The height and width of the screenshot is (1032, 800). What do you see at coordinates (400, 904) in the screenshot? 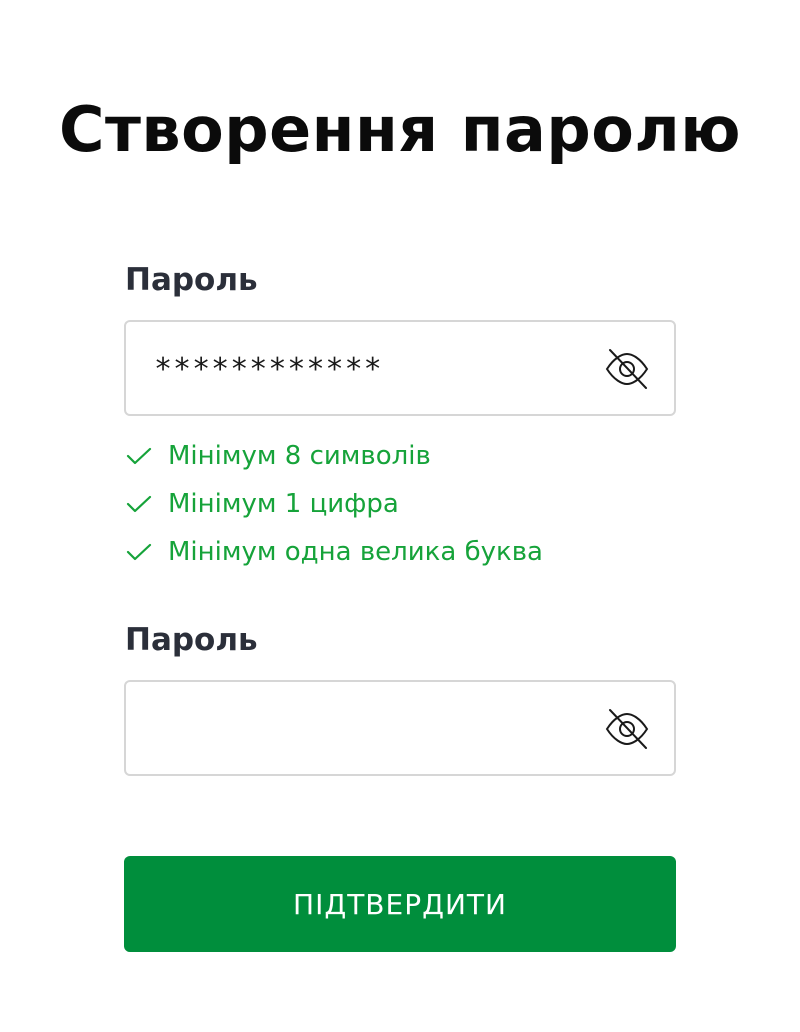
I see `confirm-button: ПІДТВЕРДИТИ` at bounding box center [400, 904].